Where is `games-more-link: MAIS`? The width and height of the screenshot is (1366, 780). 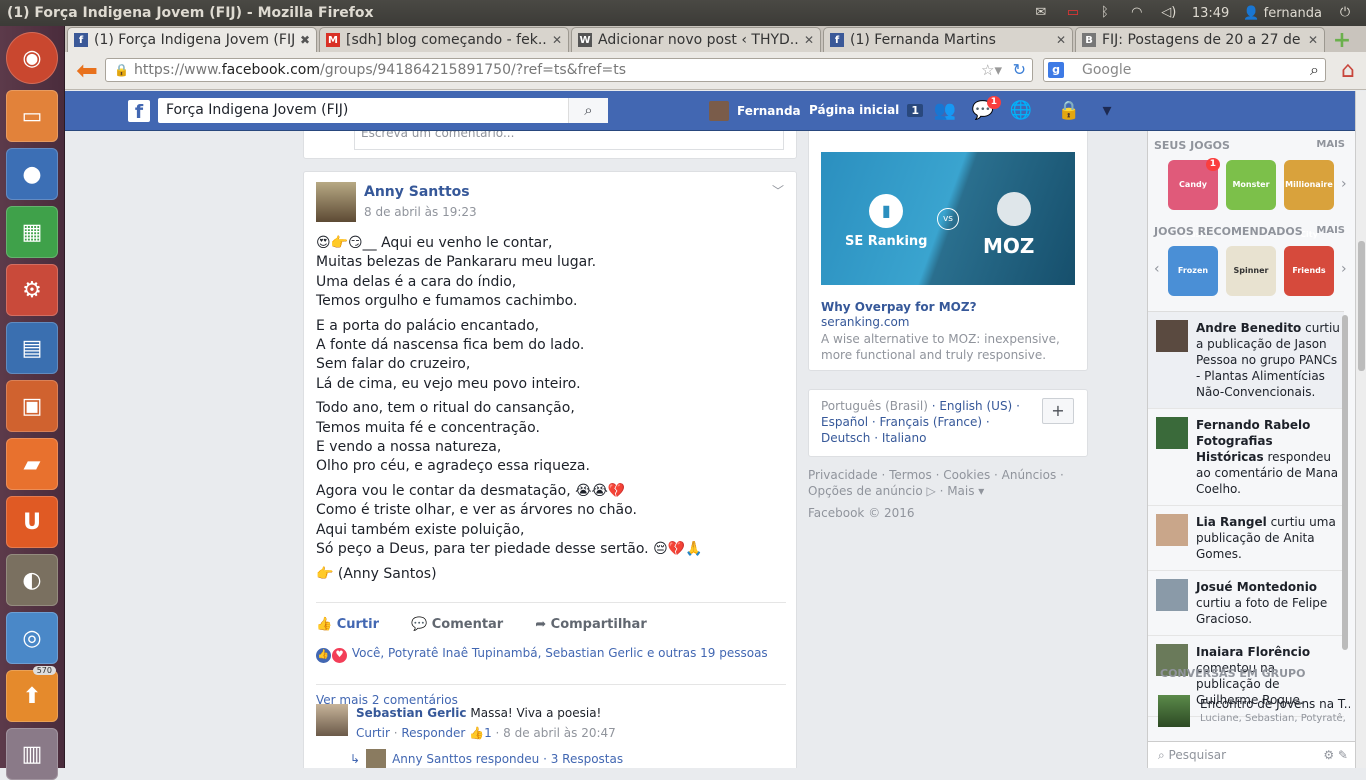
games-more-link: MAIS is located at coordinates (1330, 144).